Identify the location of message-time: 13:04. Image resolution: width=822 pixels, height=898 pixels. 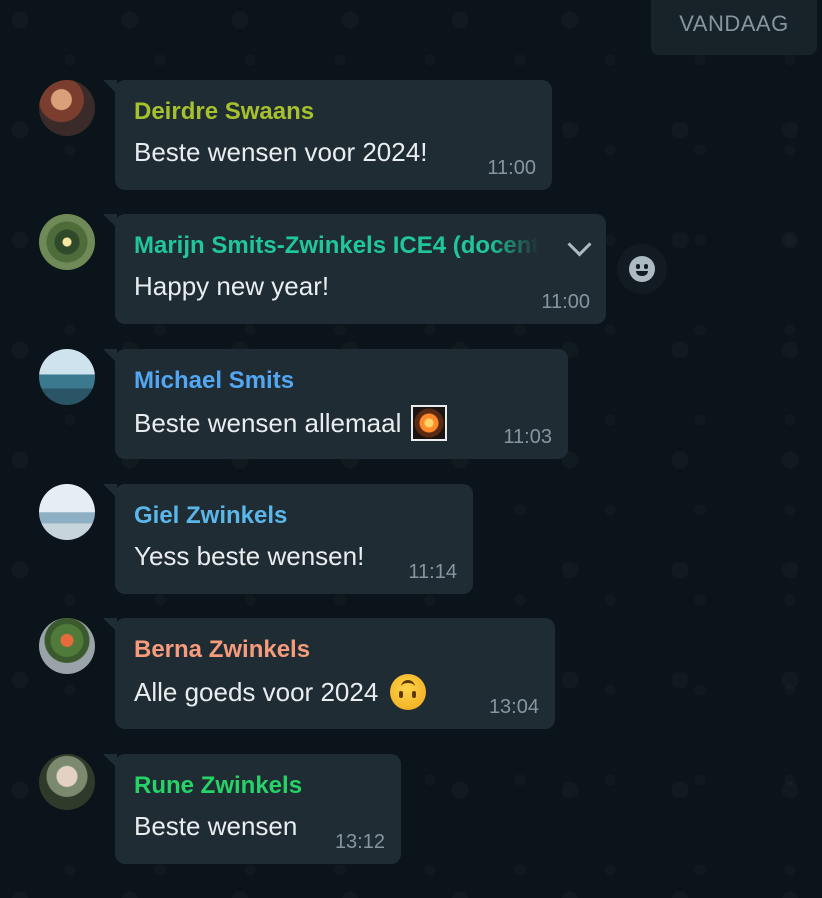
(513, 707).